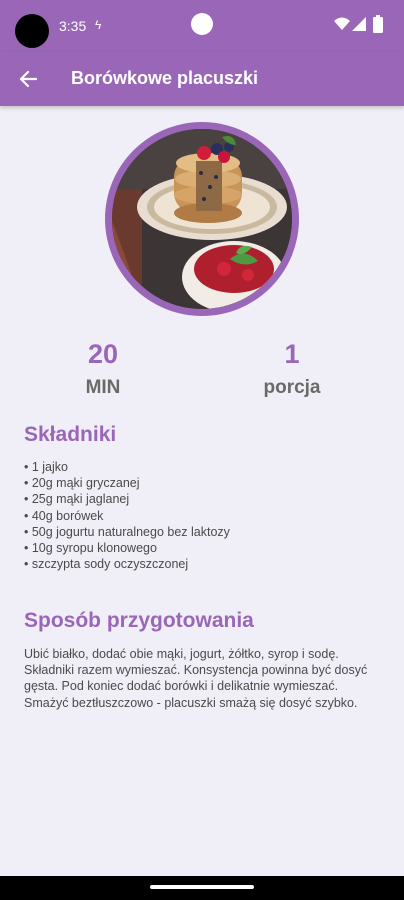 The height and width of the screenshot is (900, 404). Describe the element at coordinates (359, 24) in the screenshot. I see `signal-icon` at that location.